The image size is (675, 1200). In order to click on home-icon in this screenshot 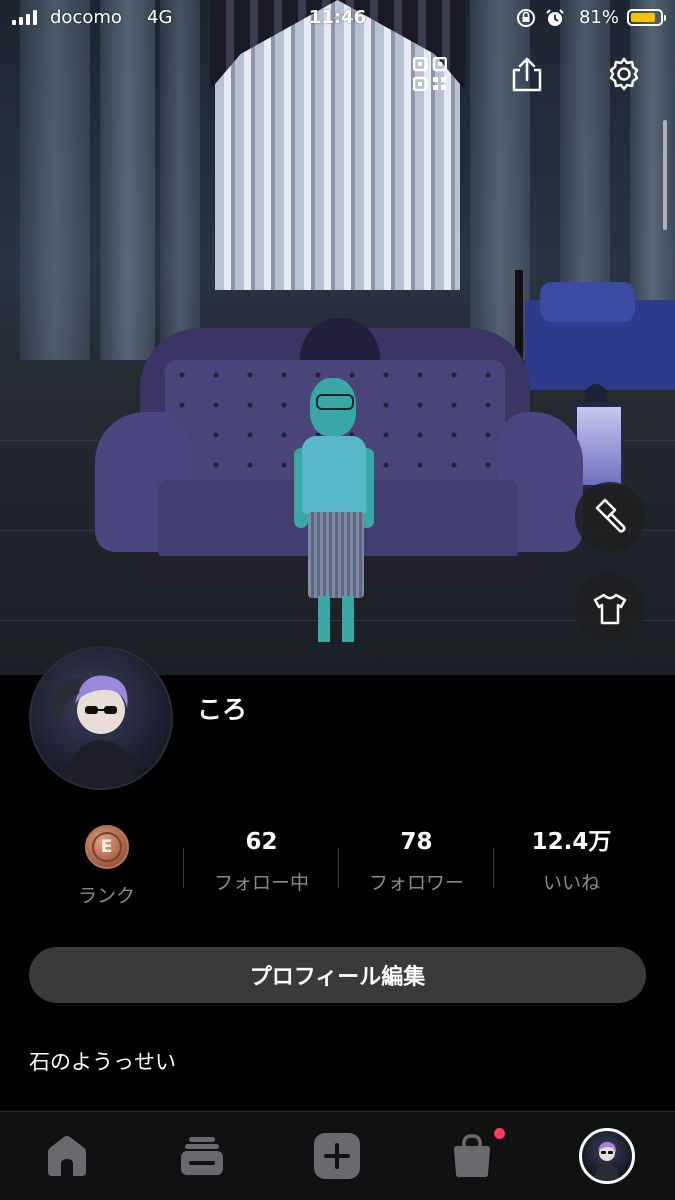, I will do `click(67, 1156)`.